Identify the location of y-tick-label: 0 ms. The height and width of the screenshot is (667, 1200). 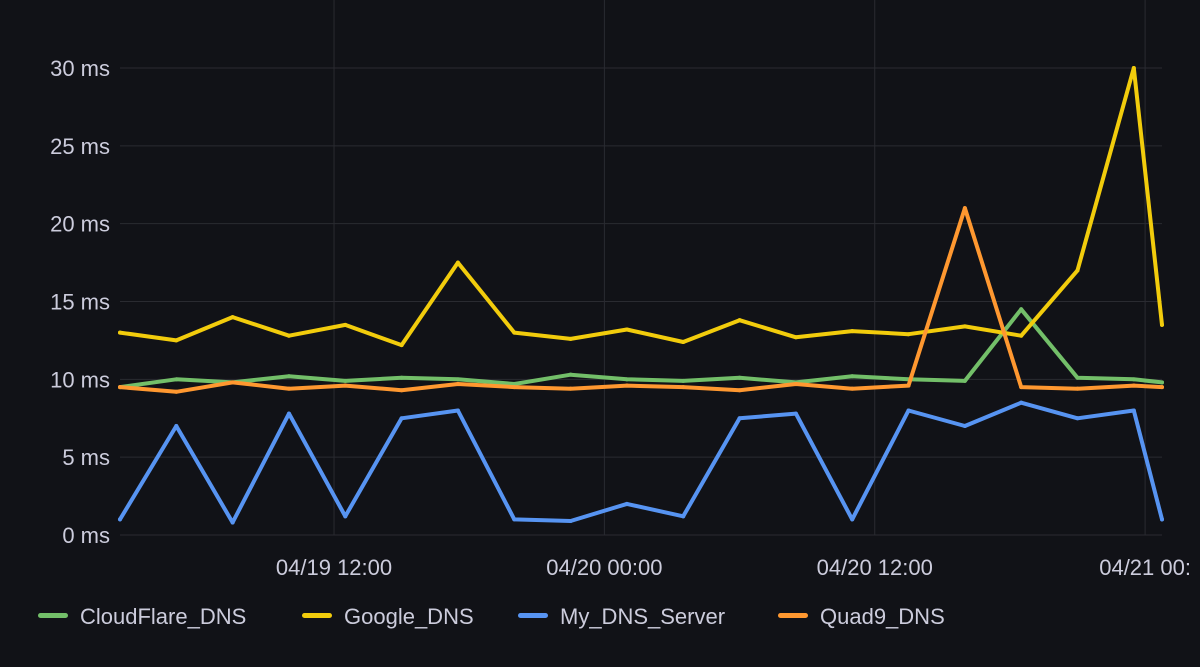
(86, 535).